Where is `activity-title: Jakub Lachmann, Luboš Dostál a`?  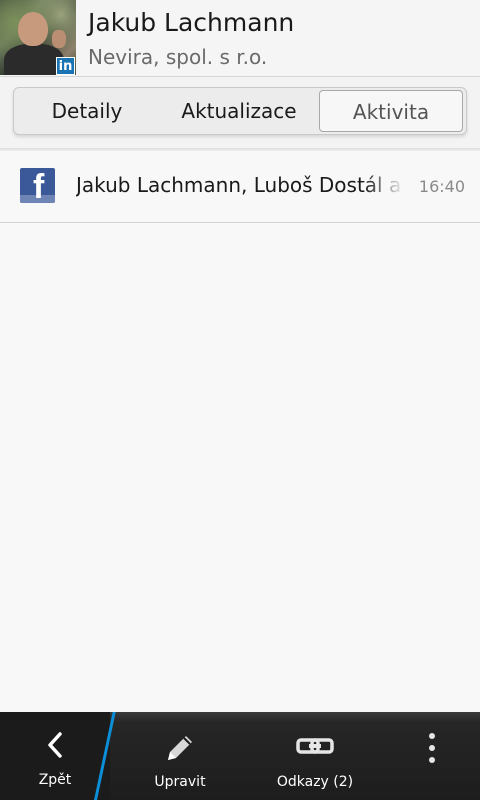 activity-title: Jakub Lachmann, Luboš Dostál a is located at coordinates (239, 185).